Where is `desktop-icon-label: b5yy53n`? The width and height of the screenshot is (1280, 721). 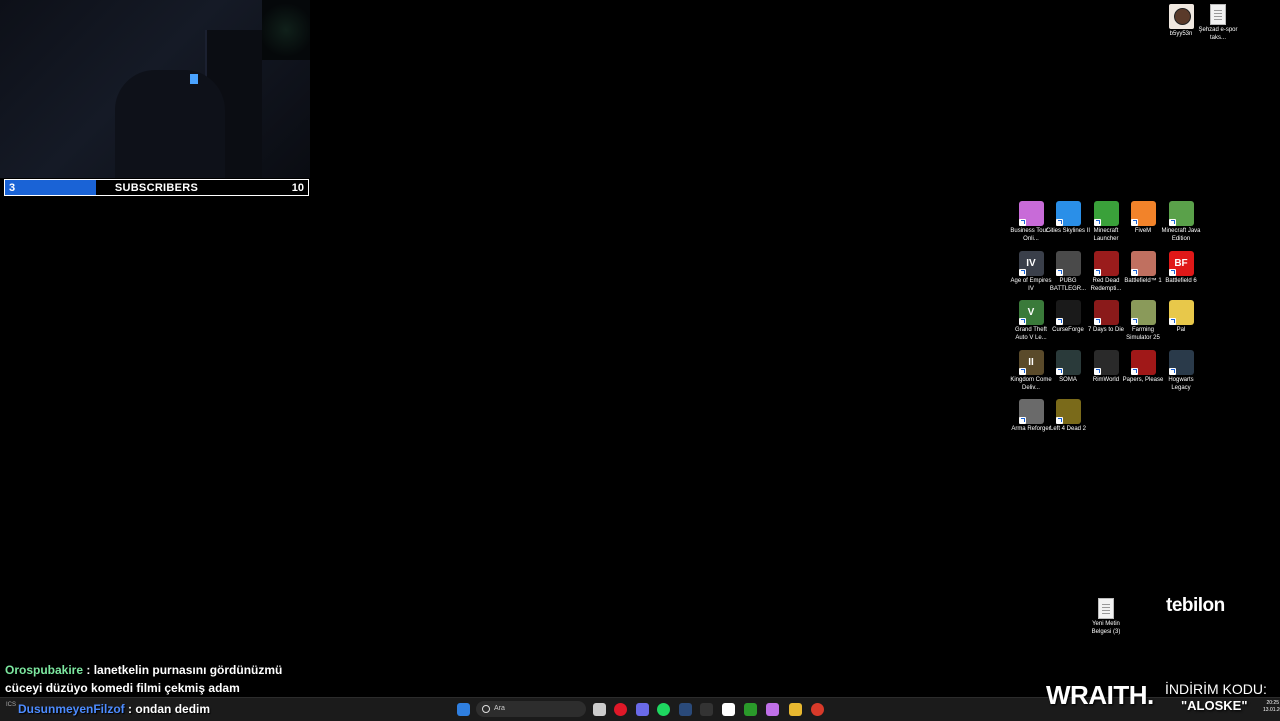 desktop-icon-label: b5yy53n is located at coordinates (1181, 34).